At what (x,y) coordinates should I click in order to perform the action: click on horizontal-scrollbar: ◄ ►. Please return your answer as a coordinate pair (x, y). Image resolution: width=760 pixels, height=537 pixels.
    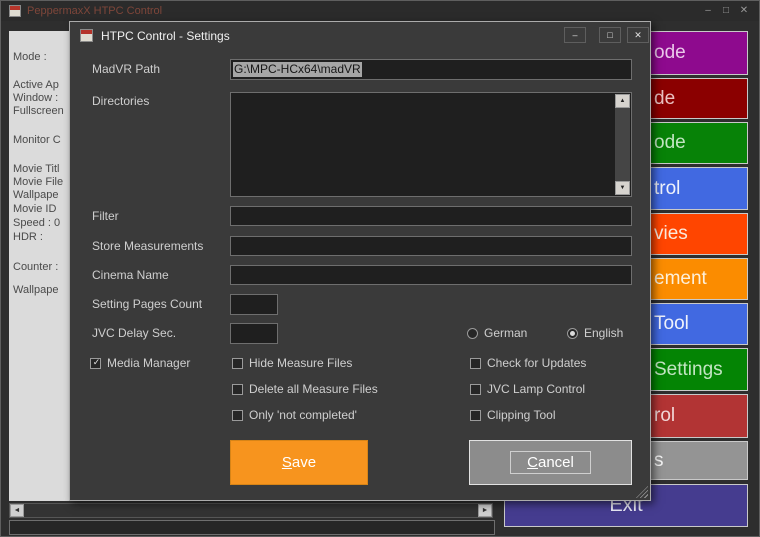
    Looking at the image, I should click on (251, 510).